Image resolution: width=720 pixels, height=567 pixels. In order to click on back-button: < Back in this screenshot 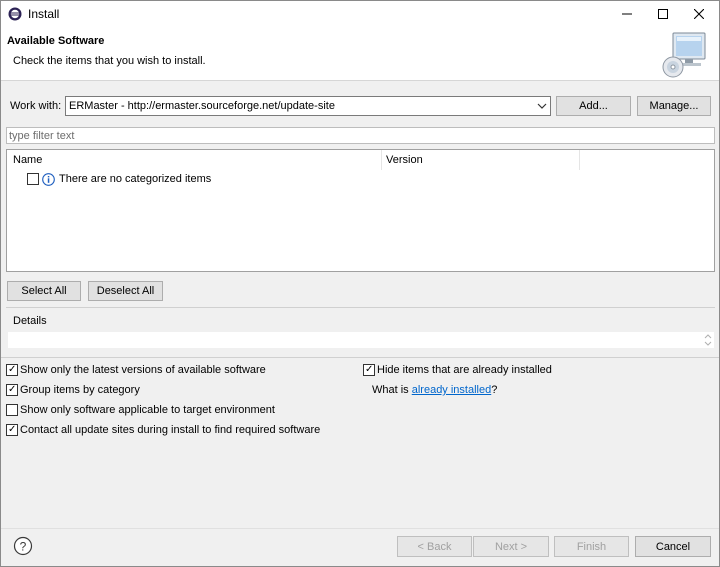, I will do `click(434, 546)`.